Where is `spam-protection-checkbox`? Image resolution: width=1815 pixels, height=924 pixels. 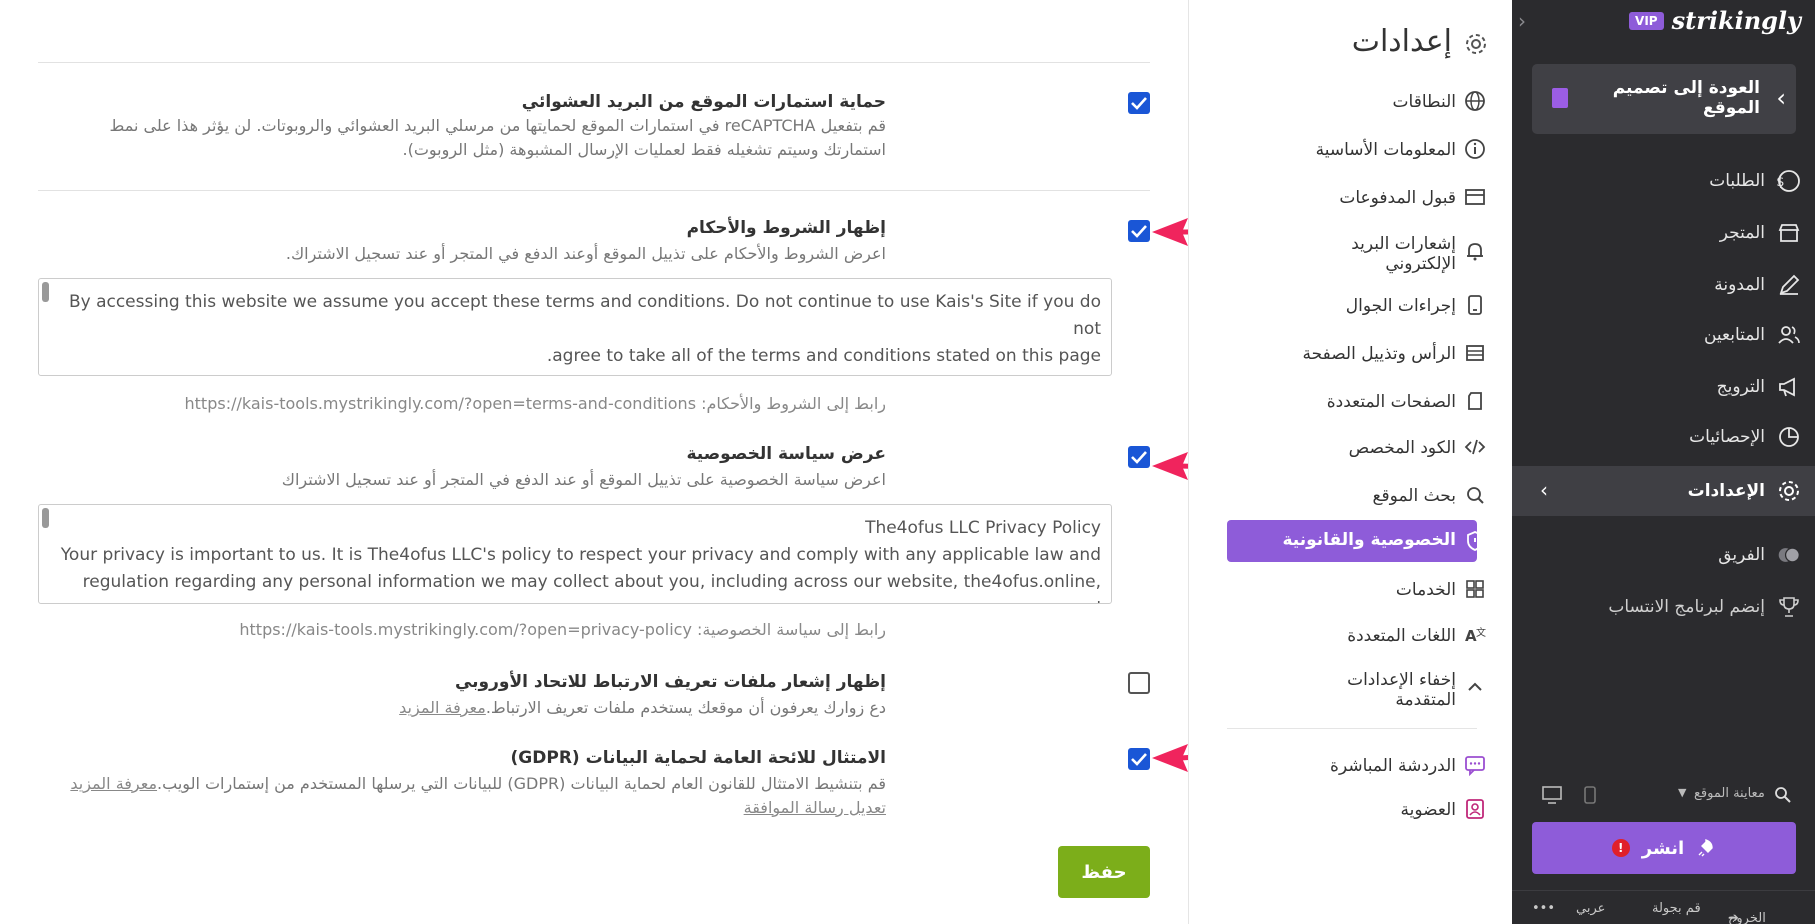 spam-protection-checkbox is located at coordinates (1139, 103).